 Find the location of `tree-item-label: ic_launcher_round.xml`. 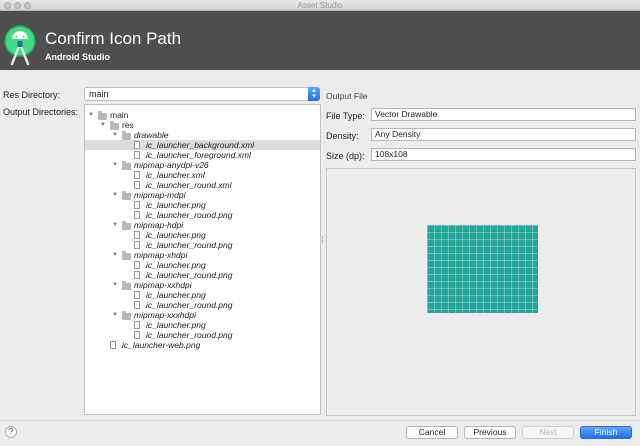

tree-item-label: ic_launcher_round.xml is located at coordinates (189, 185).